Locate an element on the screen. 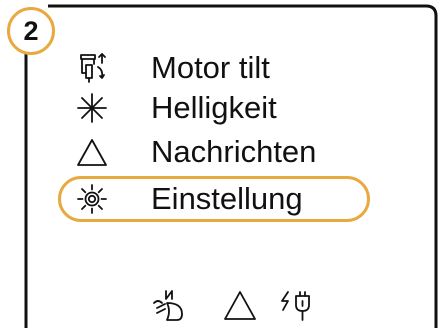  menu-item-einstellung: Einstellung is located at coordinates (214, 199).